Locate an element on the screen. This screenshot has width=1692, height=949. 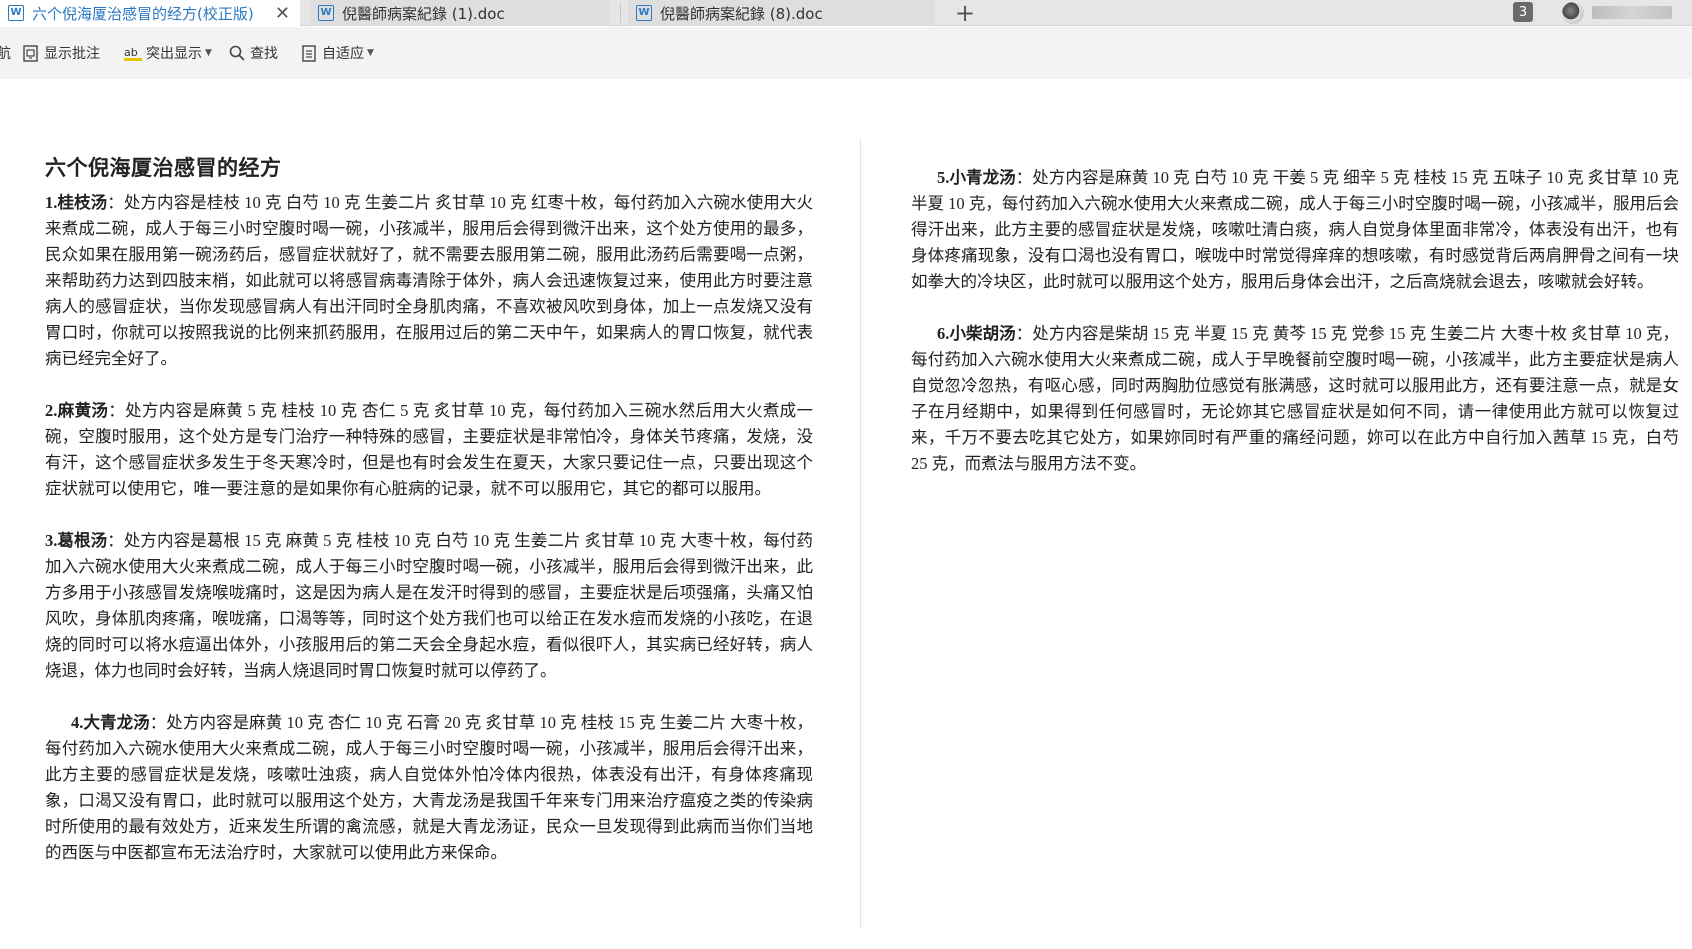
comment-icon is located at coordinates (31, 53).